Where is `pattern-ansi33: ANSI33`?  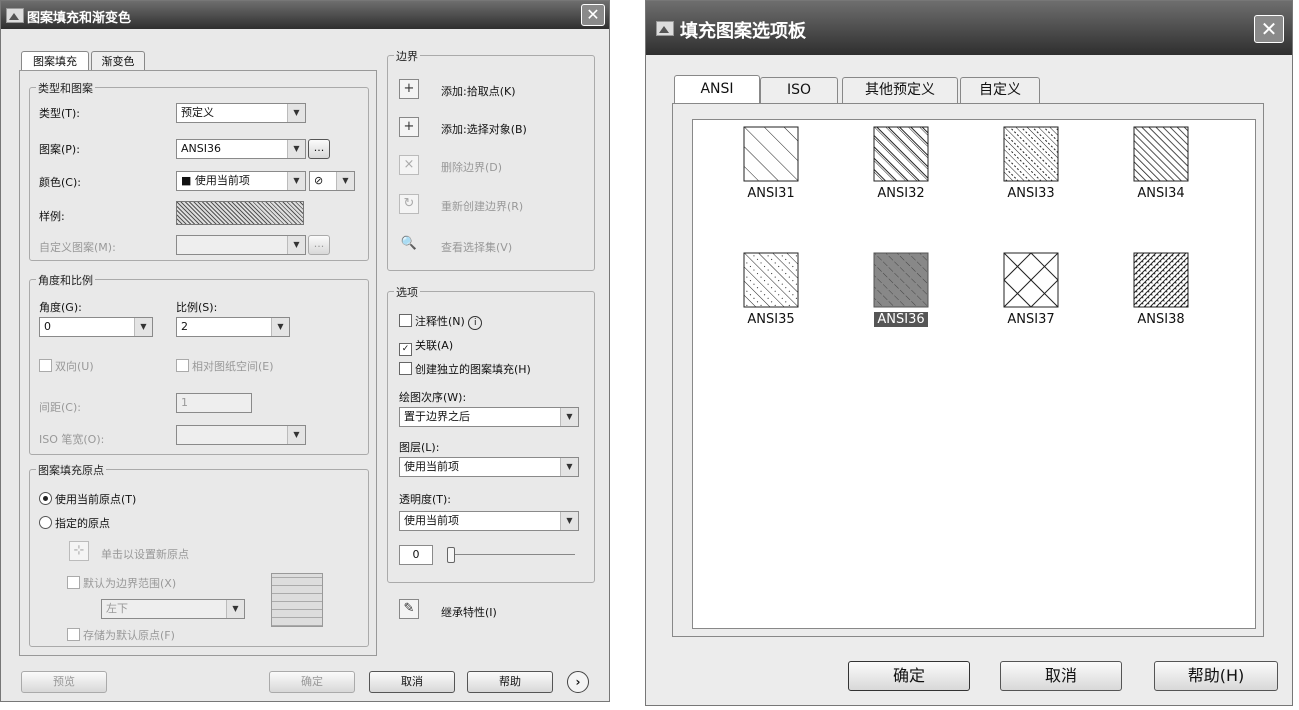
pattern-ansi33: ANSI33 is located at coordinates (1031, 176).